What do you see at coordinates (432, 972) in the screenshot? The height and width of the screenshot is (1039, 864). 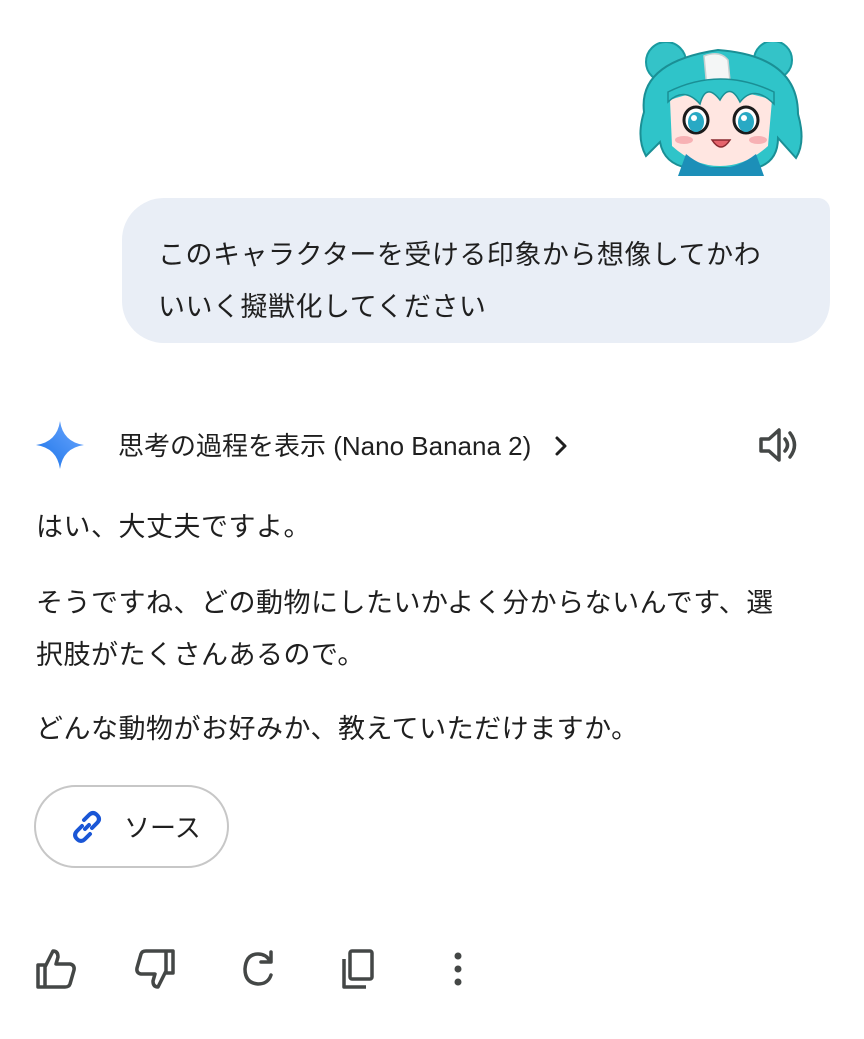 I see `response-actions-bar` at bounding box center [432, 972].